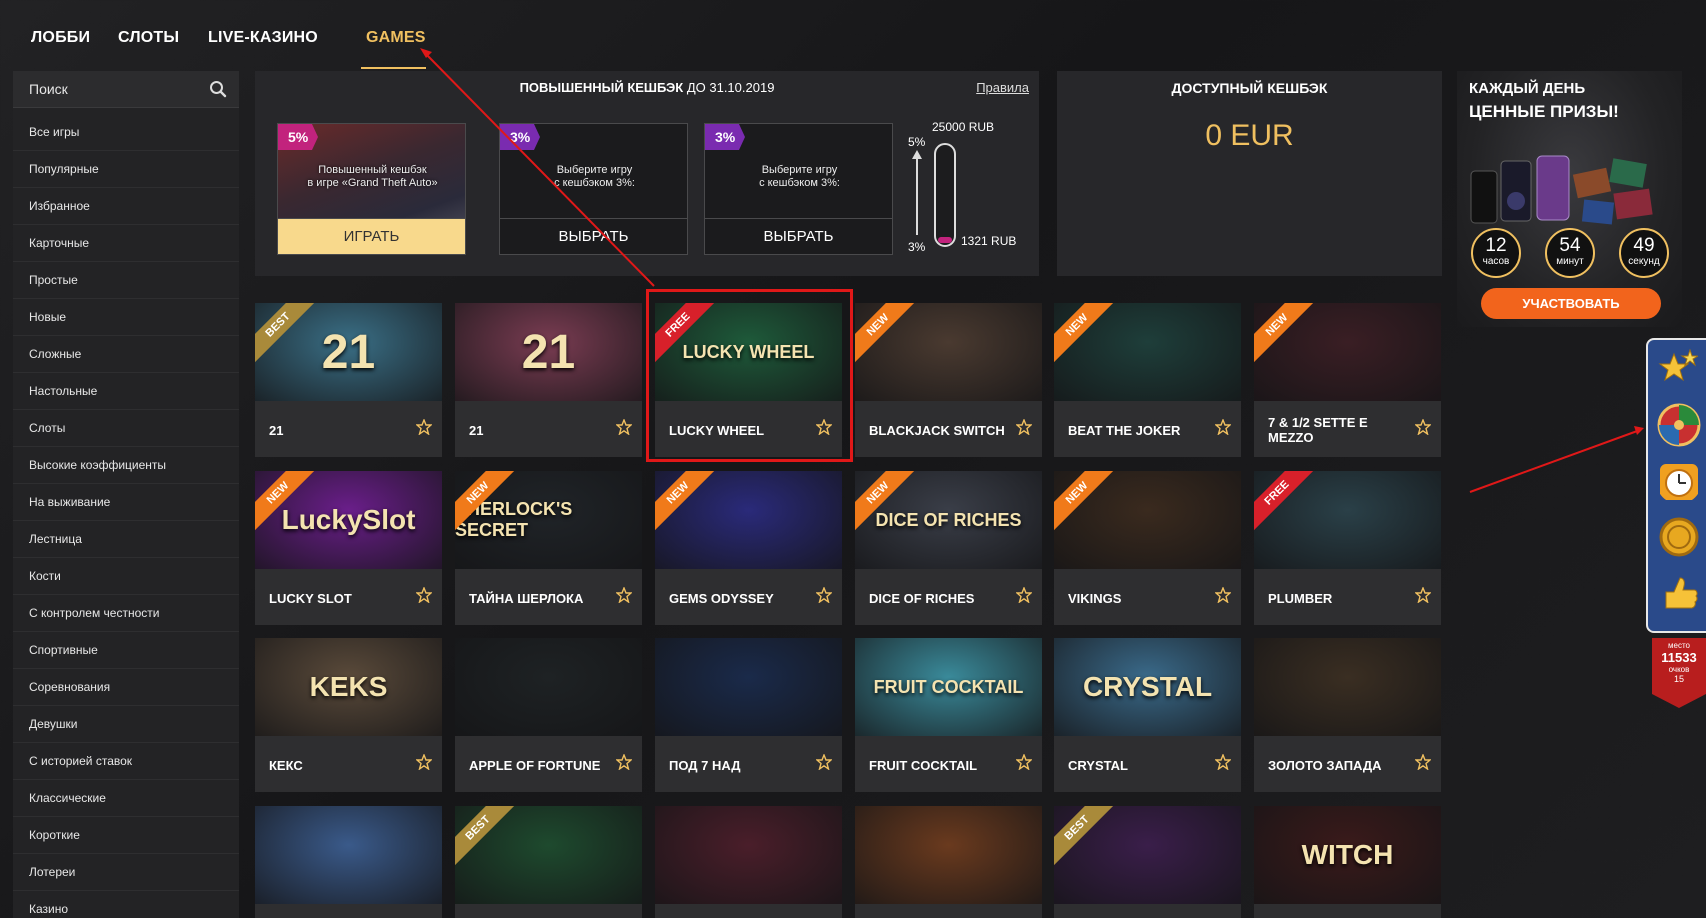 The height and width of the screenshot is (918, 1706). What do you see at coordinates (126, 613) in the screenshot?
I see `sidebar-category-item: С контролем честности` at bounding box center [126, 613].